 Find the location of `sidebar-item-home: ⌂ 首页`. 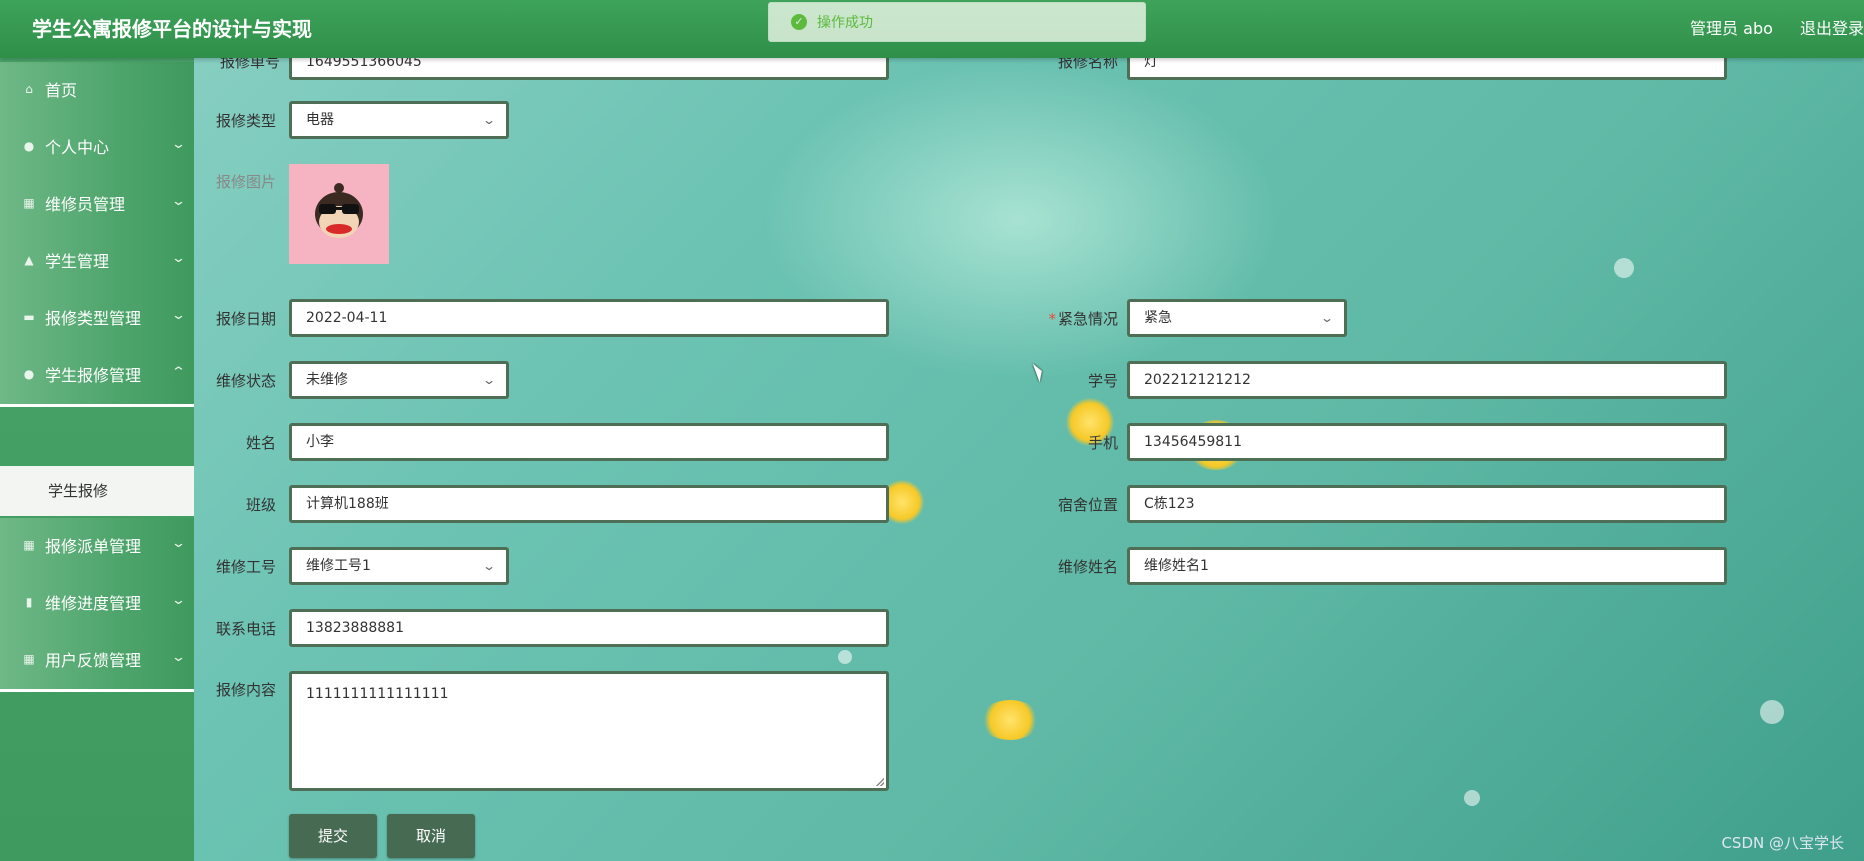

sidebar-item-home: ⌂ 首页 is located at coordinates (97, 92).